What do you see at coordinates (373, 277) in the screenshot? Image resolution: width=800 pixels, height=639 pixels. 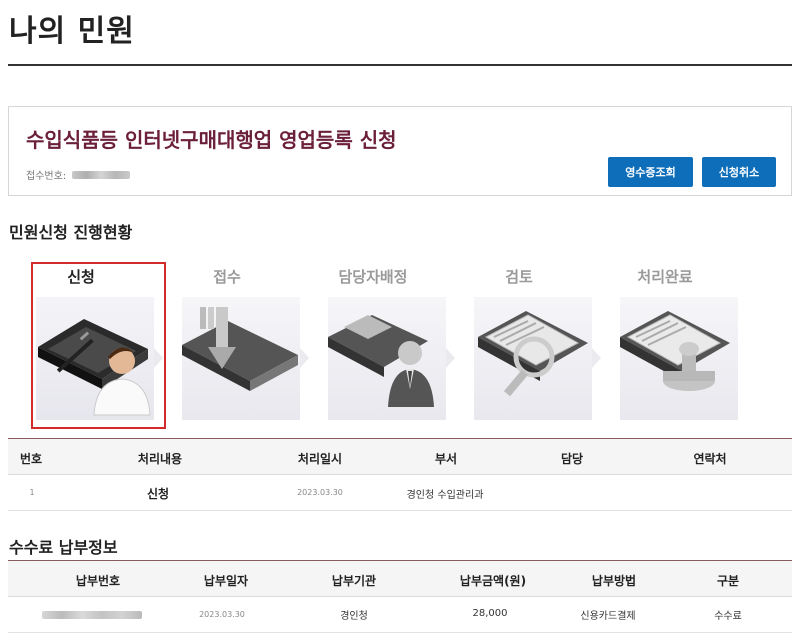 I see `step-label-assign: 담당자배정` at bounding box center [373, 277].